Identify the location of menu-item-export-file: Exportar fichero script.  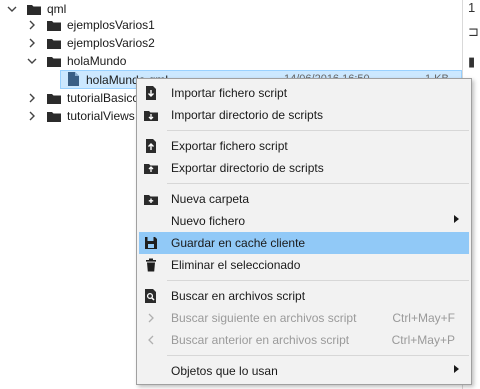
(304, 146).